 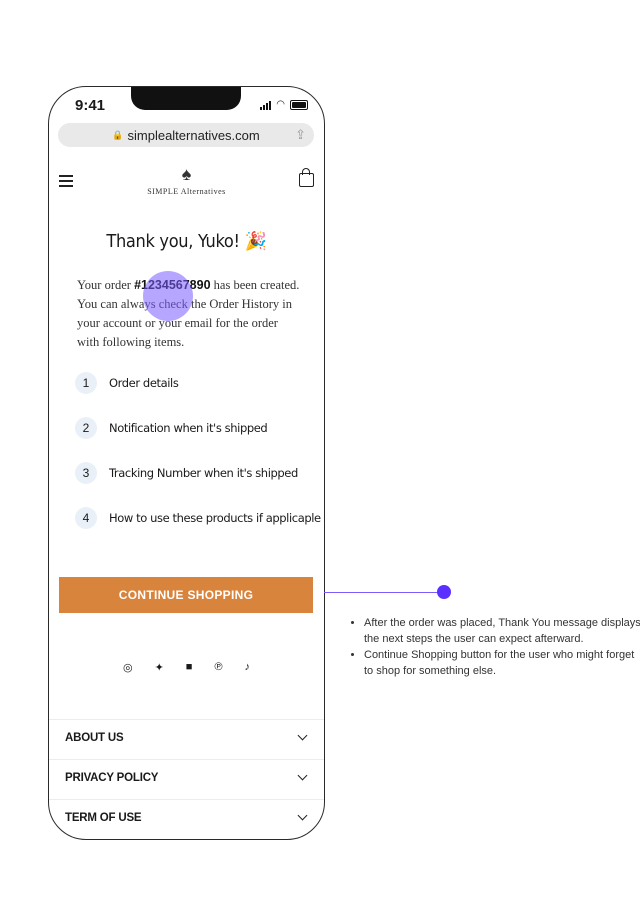 What do you see at coordinates (384, 592) in the screenshot?
I see `annotation-connector` at bounding box center [384, 592].